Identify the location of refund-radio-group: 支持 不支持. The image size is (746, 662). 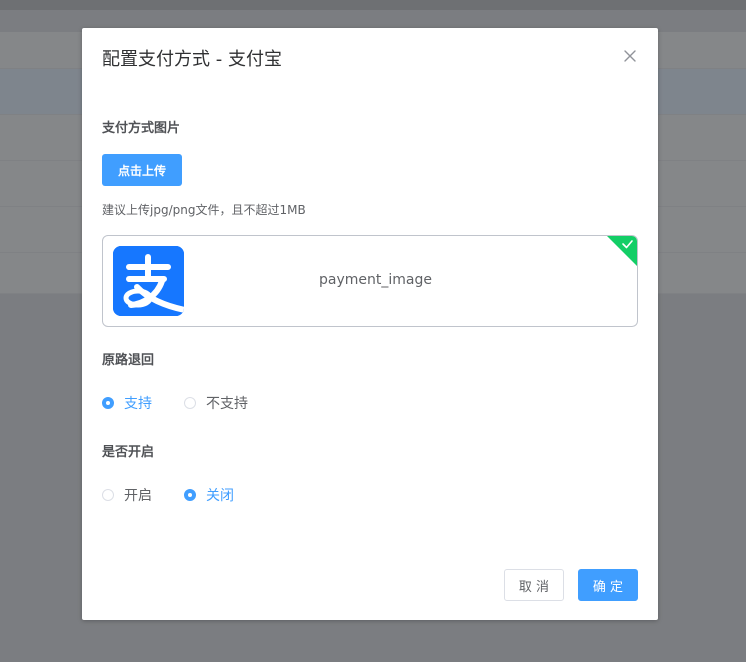
(202, 403).